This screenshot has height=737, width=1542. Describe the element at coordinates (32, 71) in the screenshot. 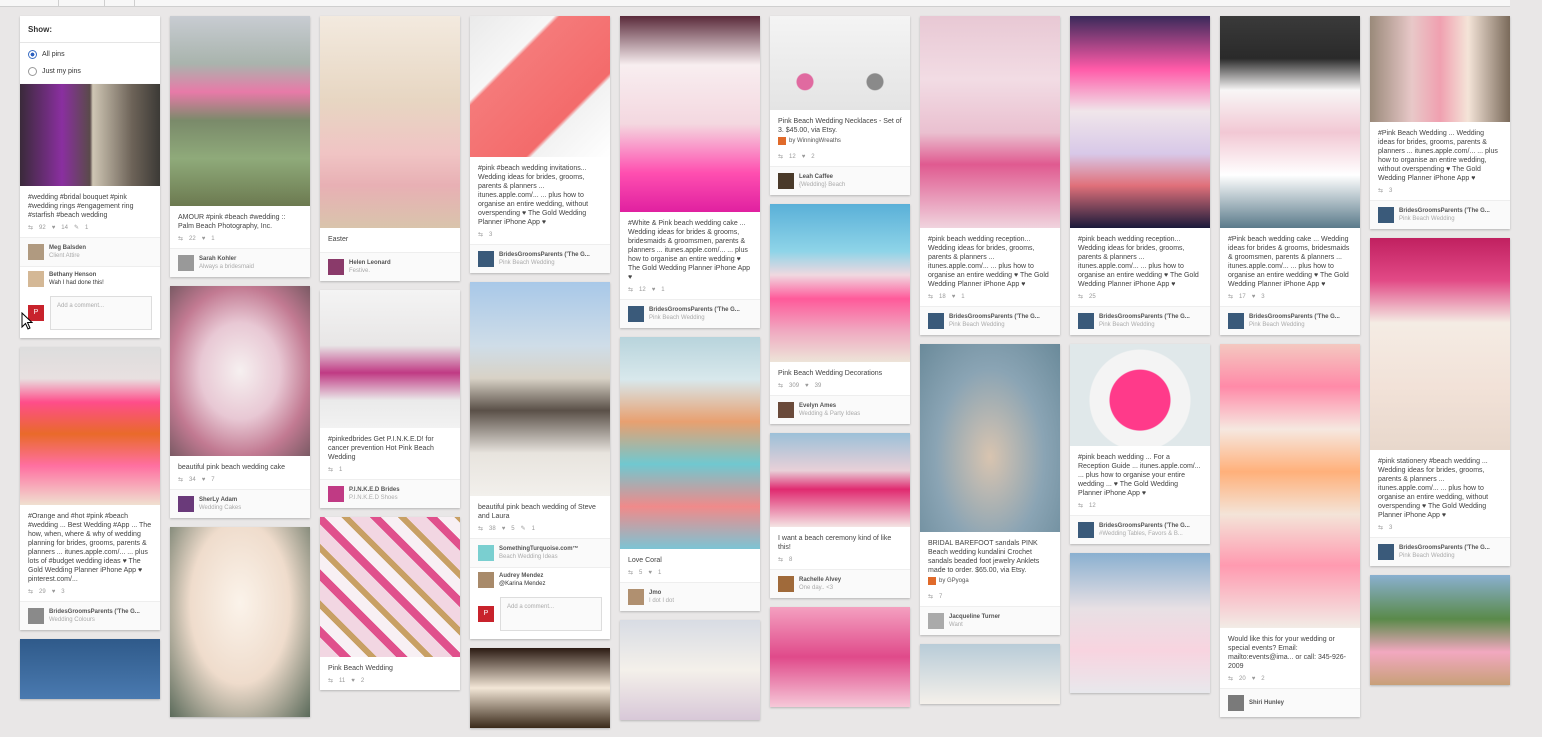

I see `radio-unselected-icon` at that location.